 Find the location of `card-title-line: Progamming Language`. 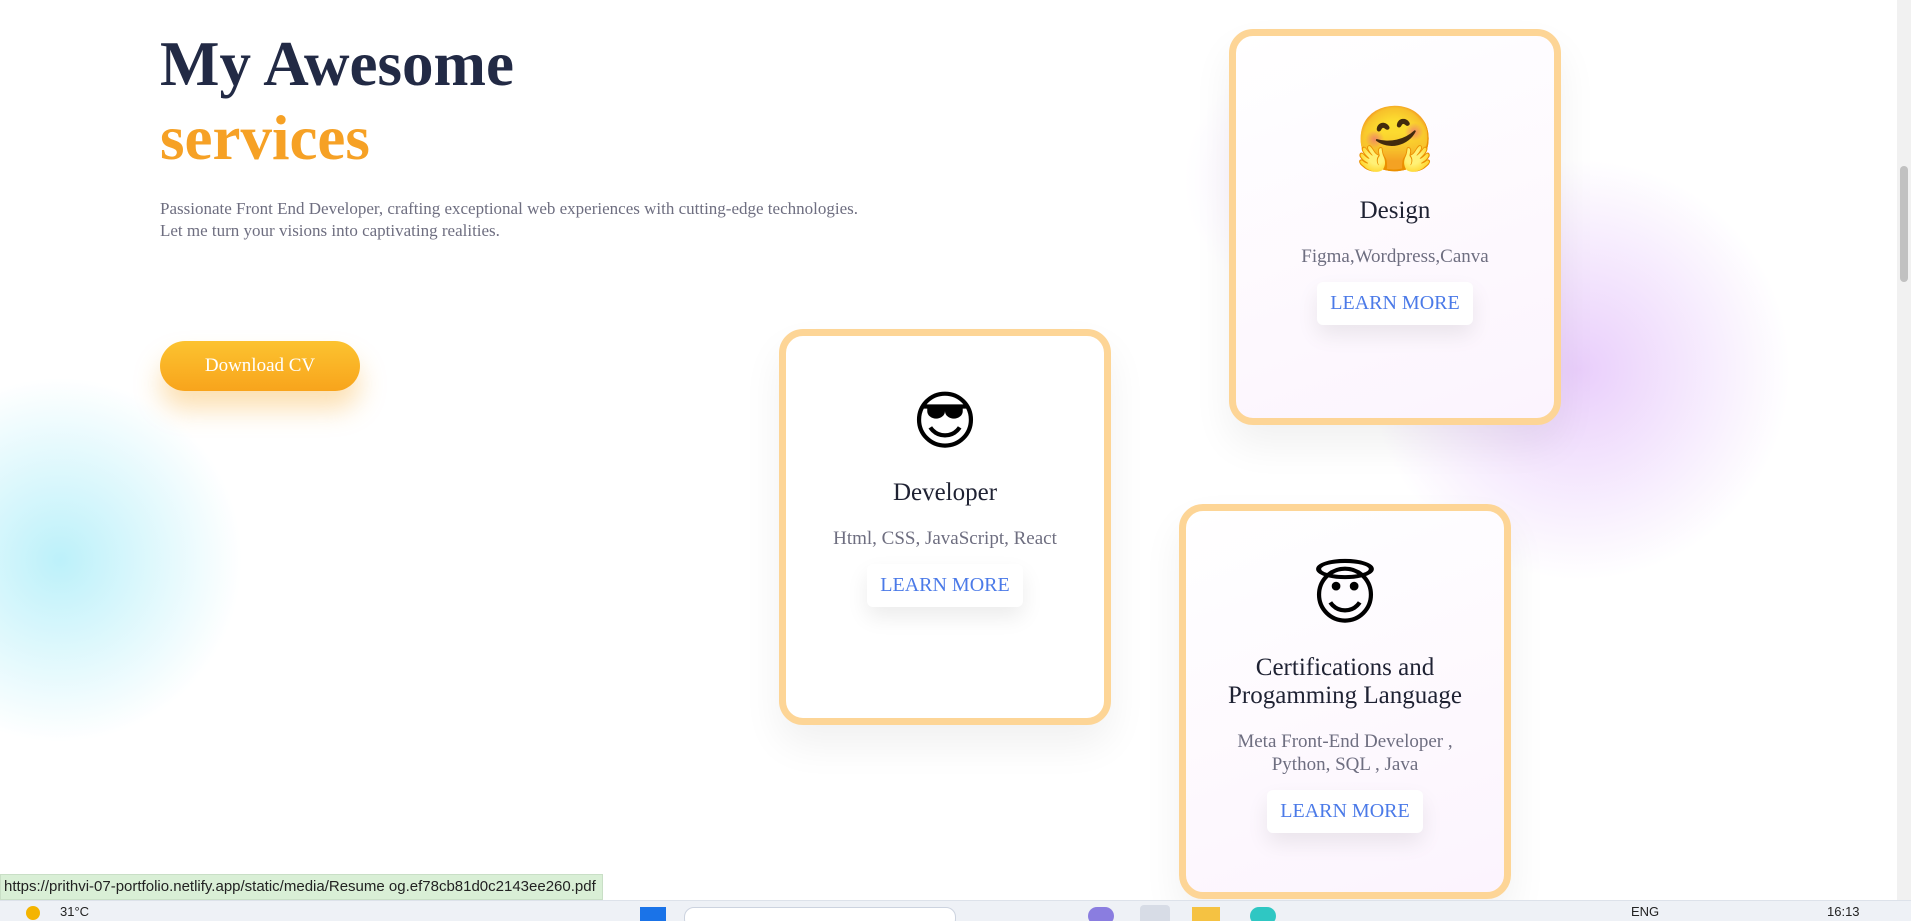

card-title-line: Progamming Language is located at coordinates (1345, 695).